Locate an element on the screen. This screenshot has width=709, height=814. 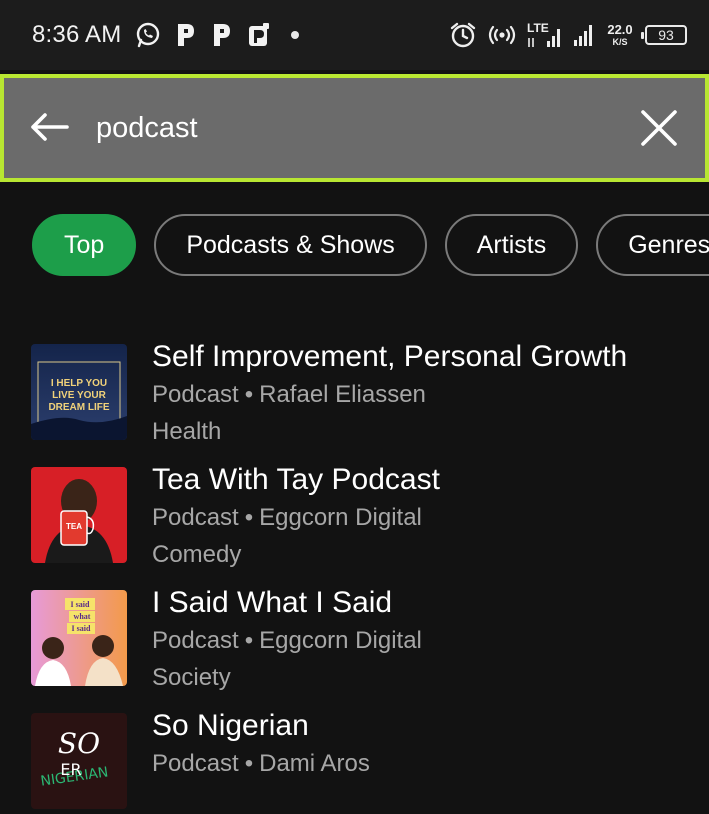
chip-artists: Artists is located at coordinates (511, 245).